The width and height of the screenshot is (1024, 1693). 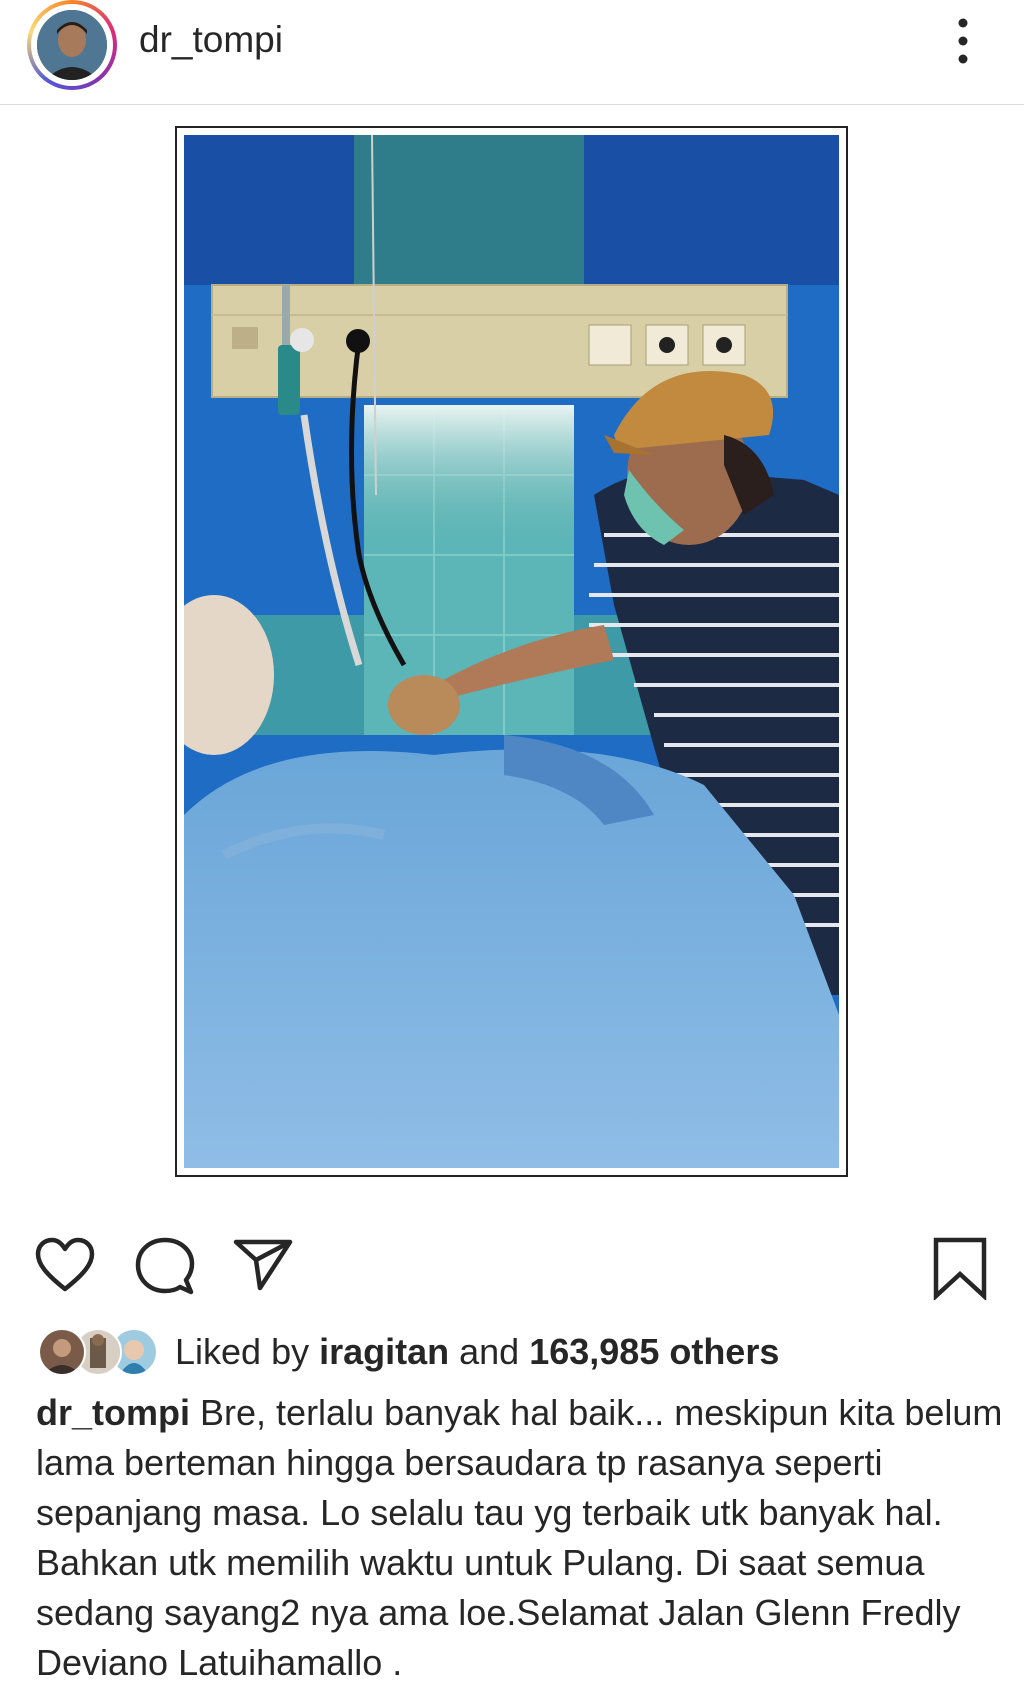 I want to click on likes-conjunction: and, so click(x=489, y=1351).